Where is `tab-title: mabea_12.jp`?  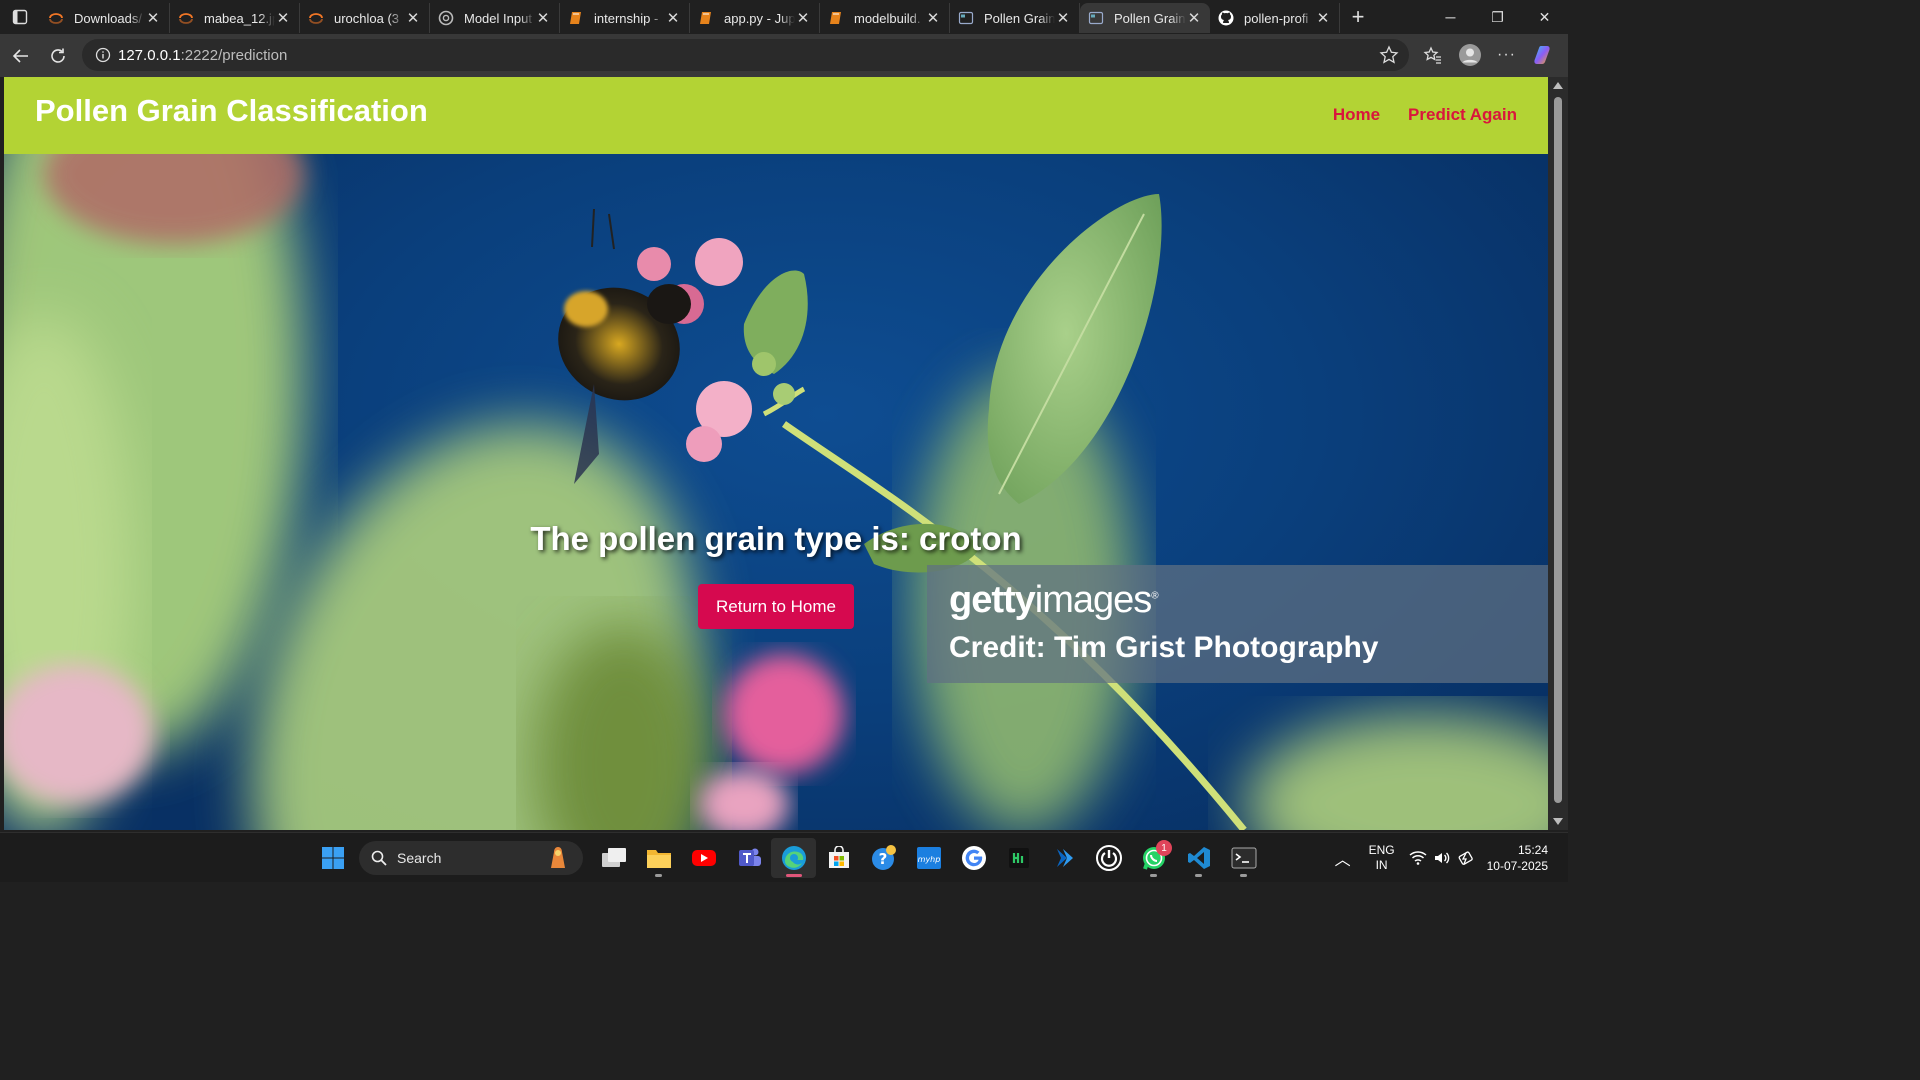
tab-title: mabea_12.jp is located at coordinates (239, 18).